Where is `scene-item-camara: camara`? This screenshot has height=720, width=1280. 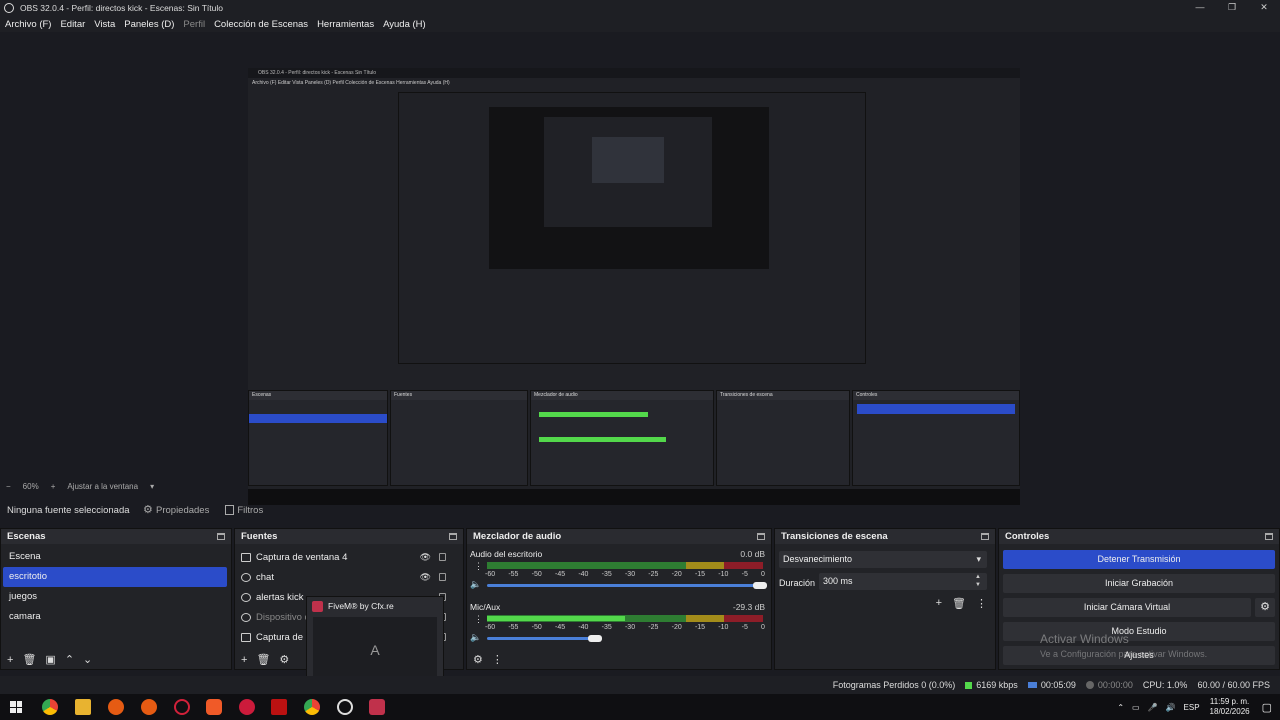
scene-item-camara: camara is located at coordinates (115, 617).